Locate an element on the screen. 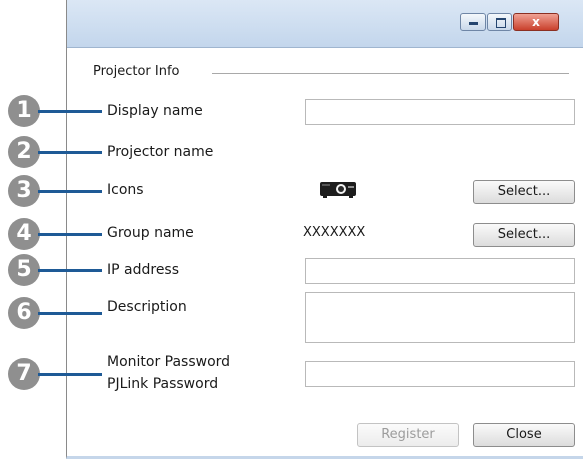 The height and width of the screenshot is (459, 583). minimize-icon is located at coordinates (473, 23).